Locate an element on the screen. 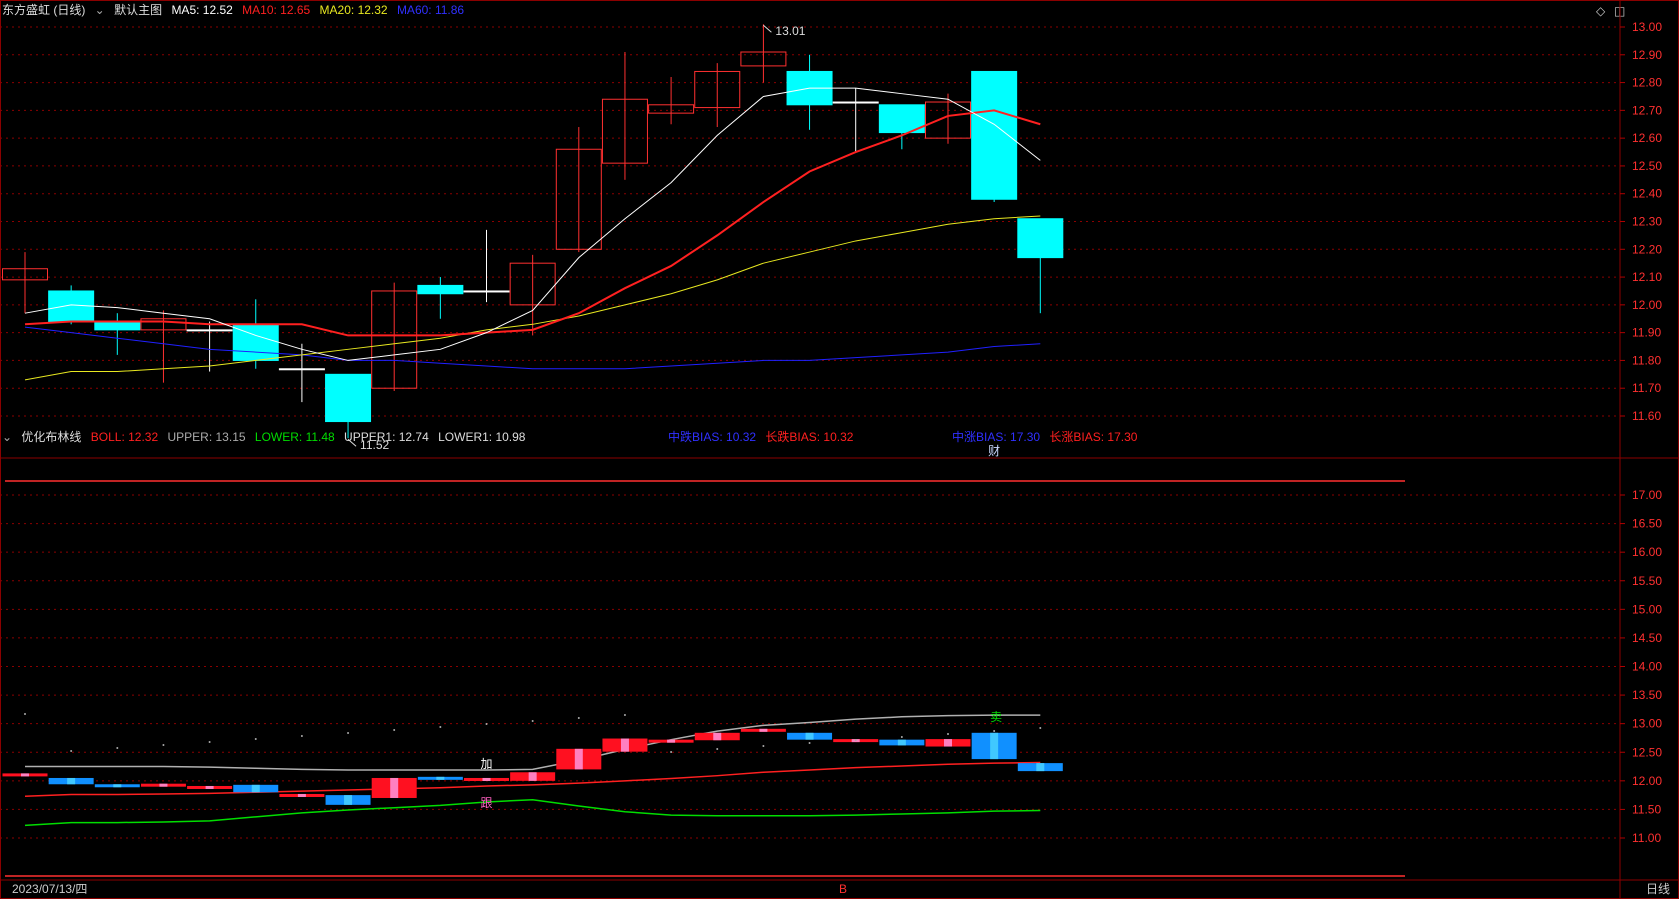 The image size is (1679, 899). high-pointer is located at coordinates (767, 28).